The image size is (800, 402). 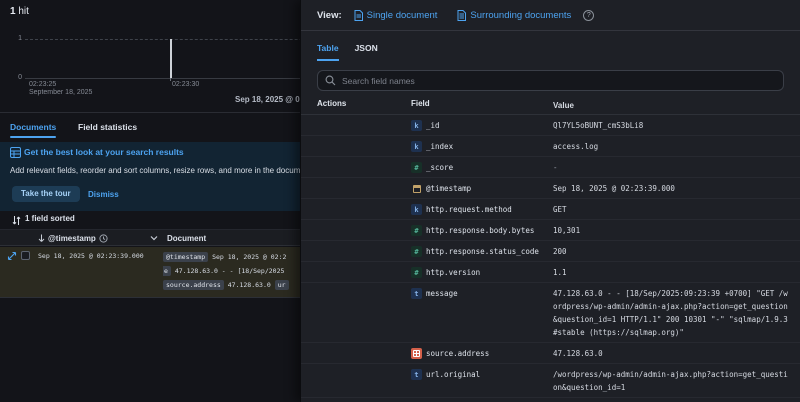 What do you see at coordinates (480, 230) in the screenshot?
I see `field-name: http.response.body.bytes` at bounding box center [480, 230].